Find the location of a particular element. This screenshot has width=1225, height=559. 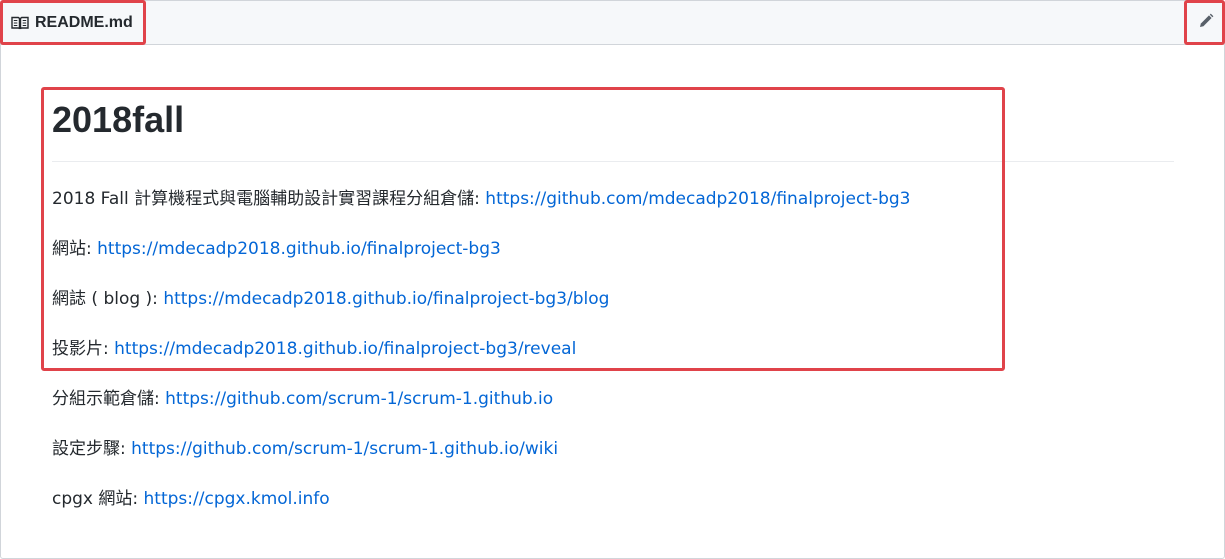

file-title: README.md is located at coordinates (72, 23).